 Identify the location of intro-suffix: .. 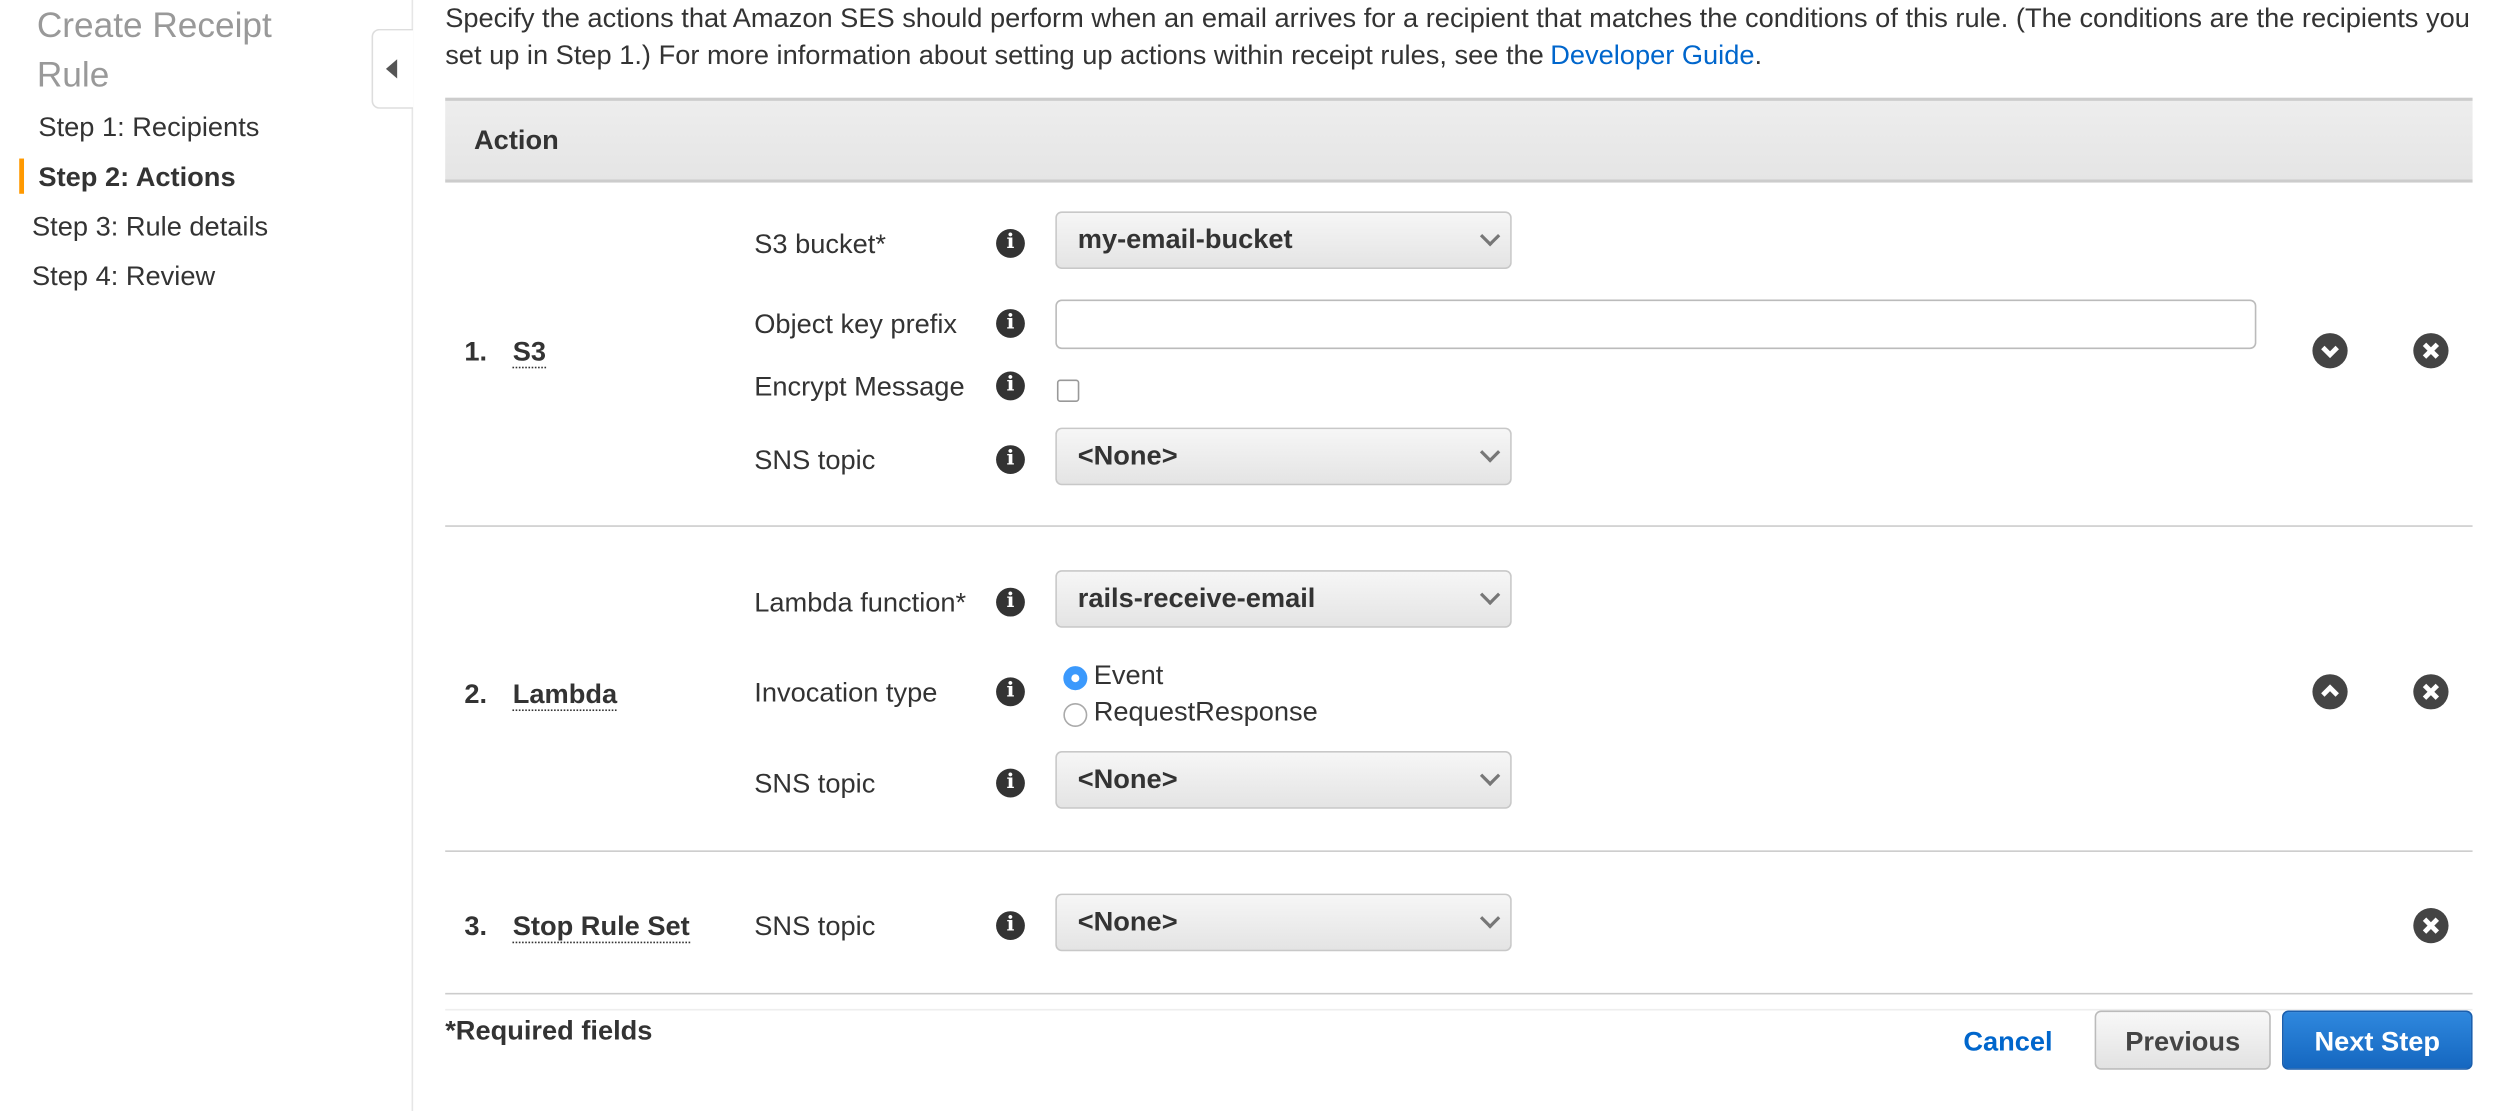
(1758, 55).